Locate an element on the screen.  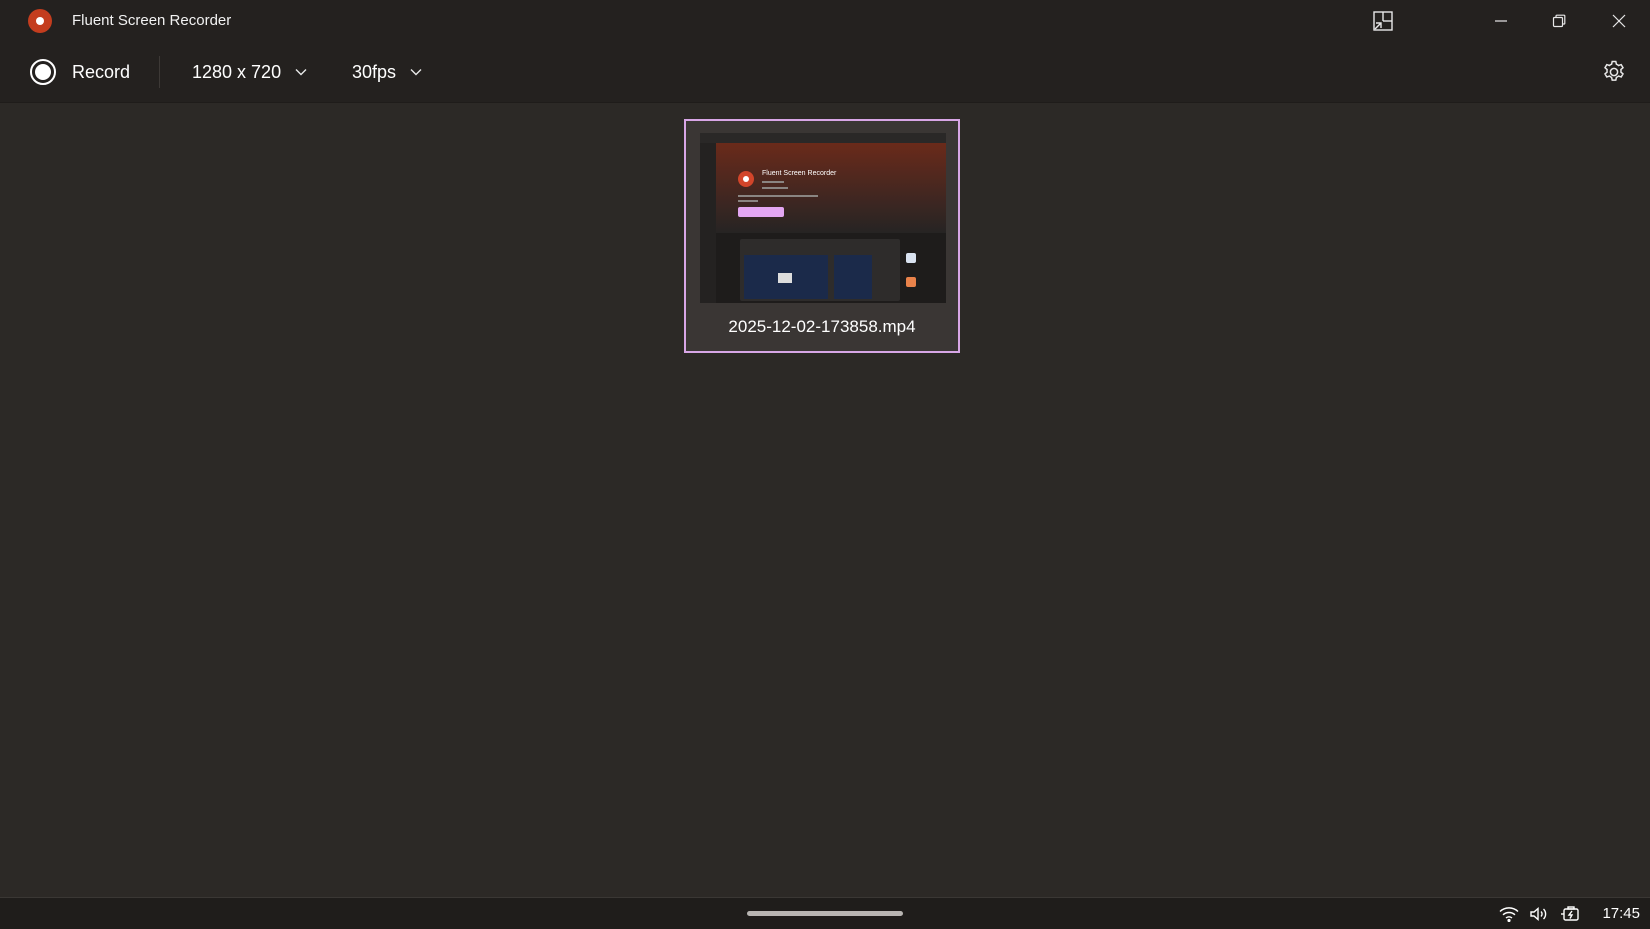
home-indicator is located at coordinates (825, 913).